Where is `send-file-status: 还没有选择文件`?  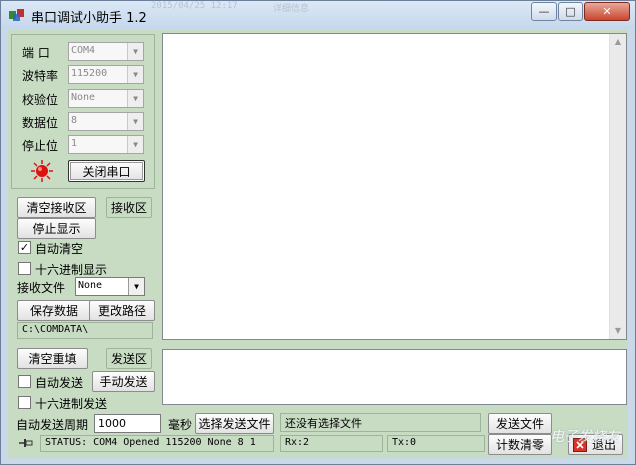
send-file-status: 还没有选择文件 is located at coordinates (380, 422).